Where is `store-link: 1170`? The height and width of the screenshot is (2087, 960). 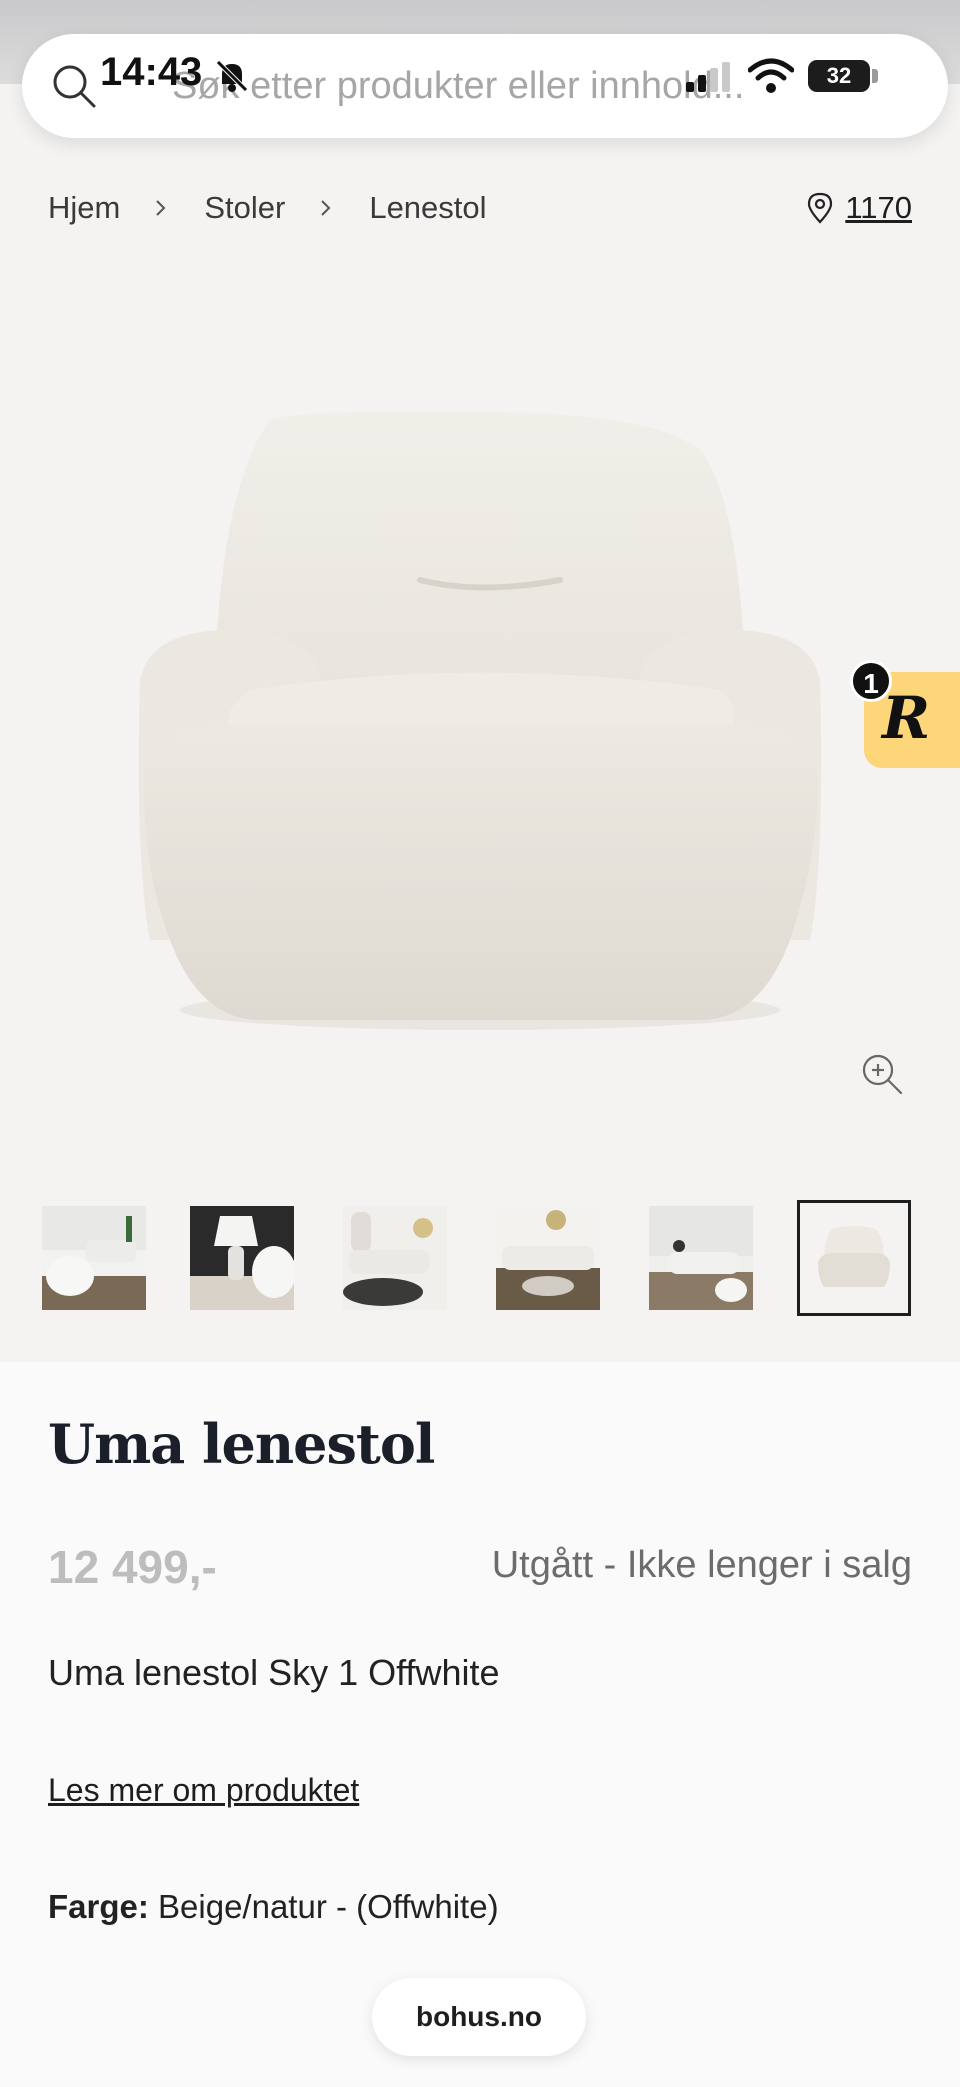
store-link: 1170 is located at coordinates (878, 208).